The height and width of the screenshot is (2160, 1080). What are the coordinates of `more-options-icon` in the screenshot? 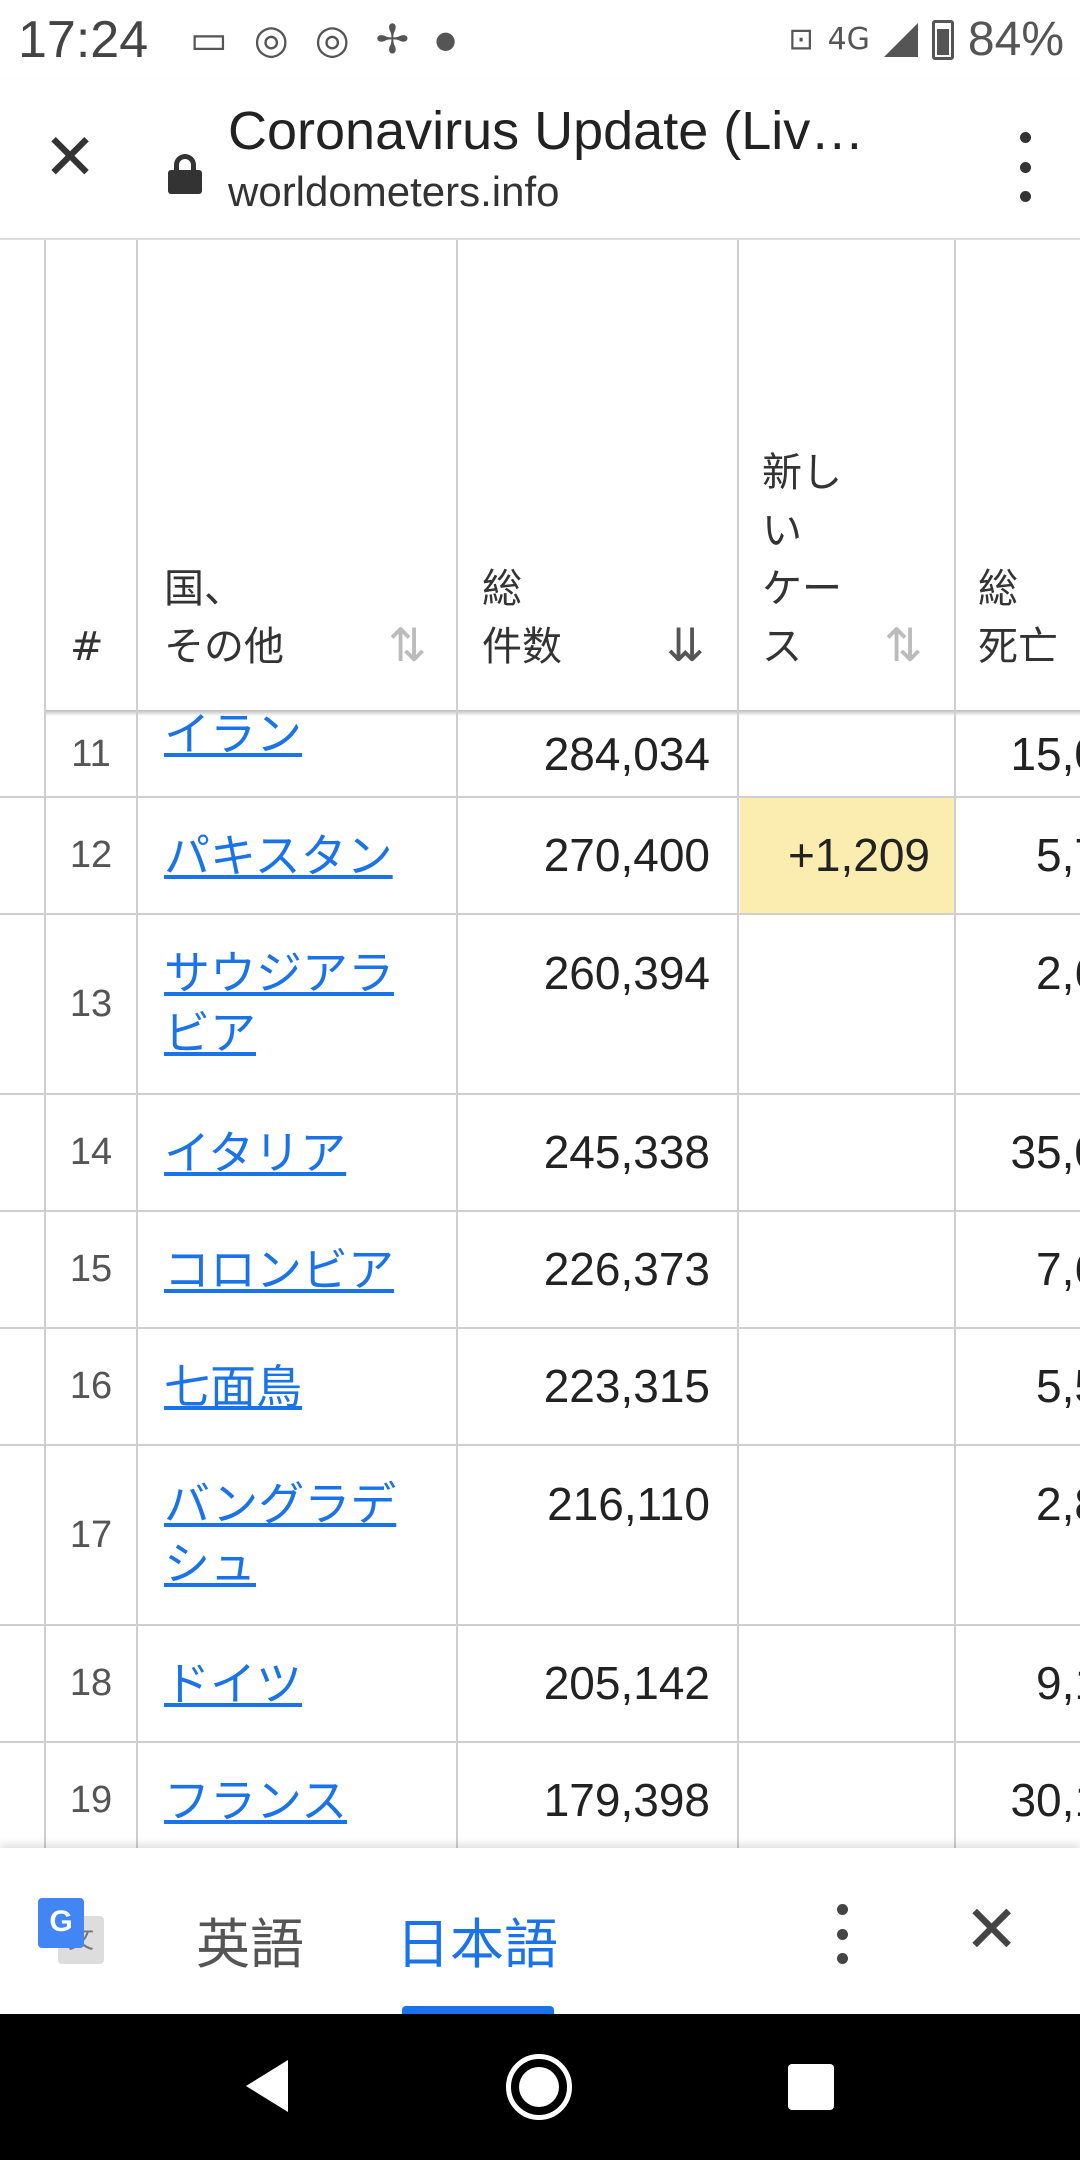 It's located at (1025, 167).